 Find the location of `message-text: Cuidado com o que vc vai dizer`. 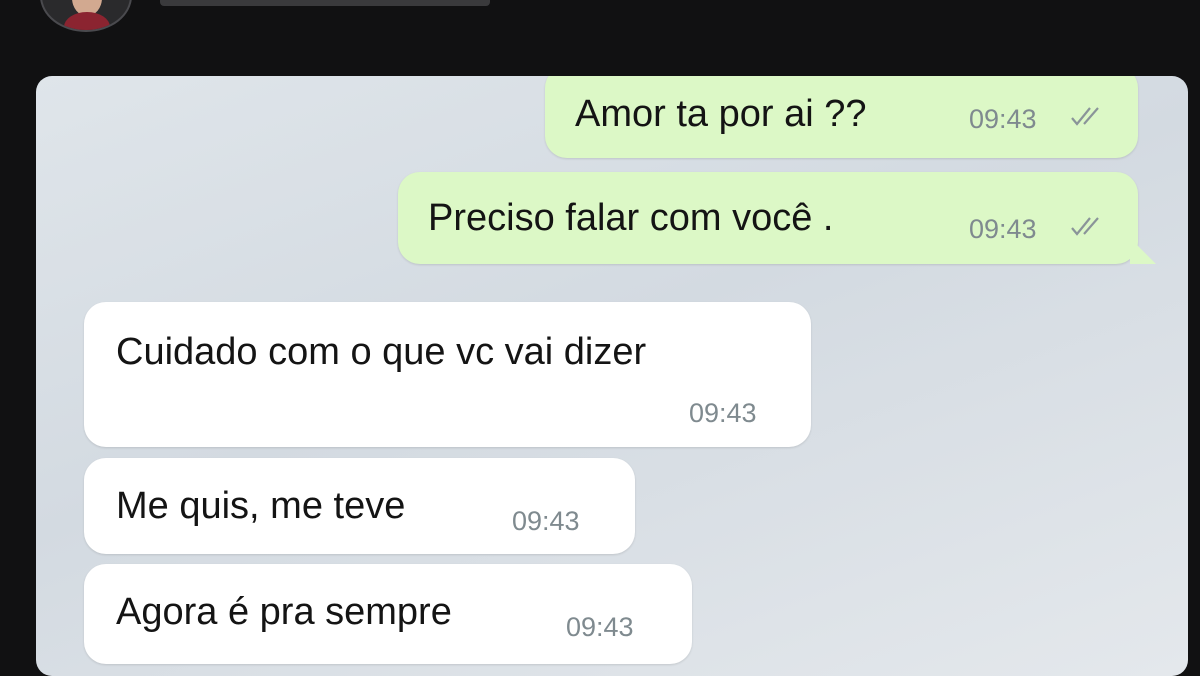

message-text: Cuidado com o que vc vai dizer is located at coordinates (381, 352).